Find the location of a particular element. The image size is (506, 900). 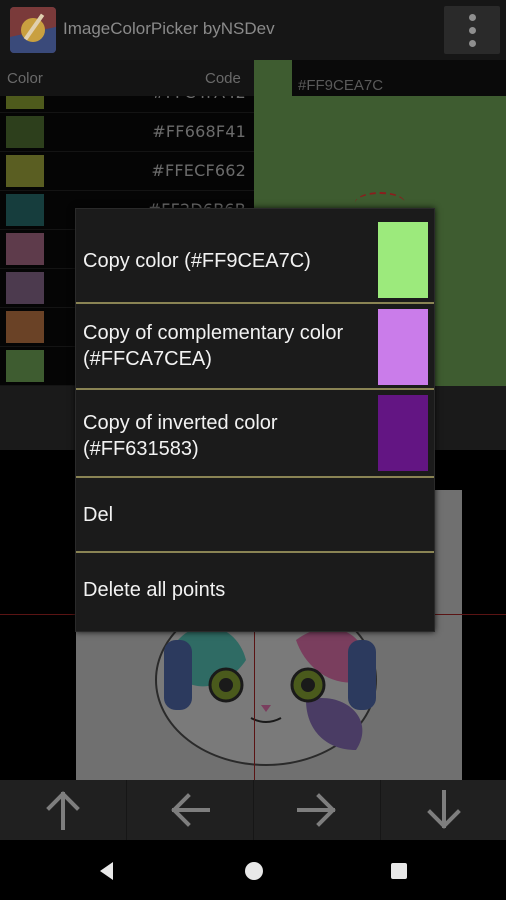

copy-color-label: Copy color (#FF9CEA7C) is located at coordinates (197, 261).